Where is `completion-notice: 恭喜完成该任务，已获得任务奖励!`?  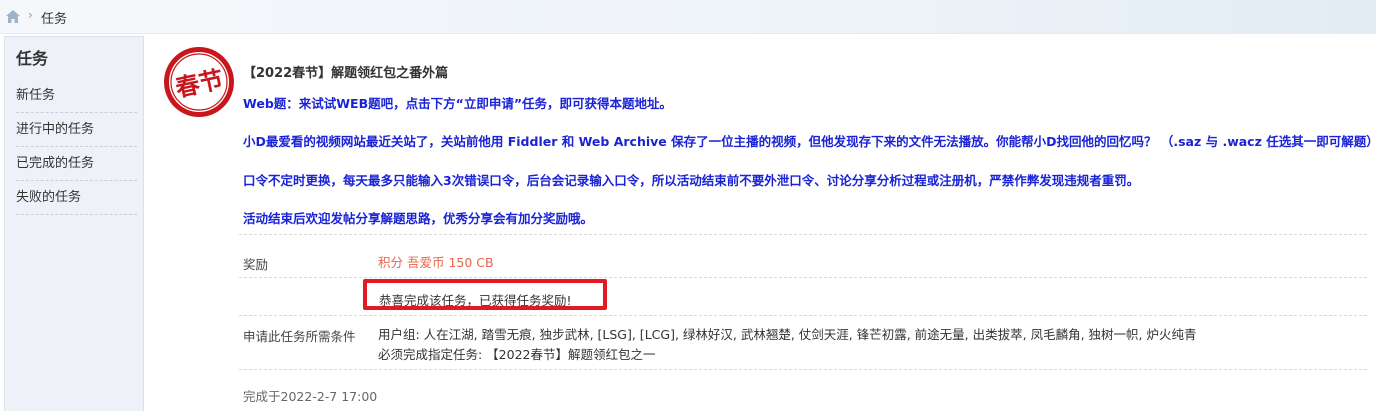
completion-notice: 恭喜完成该任务，已获得任务奖励! is located at coordinates (485, 294).